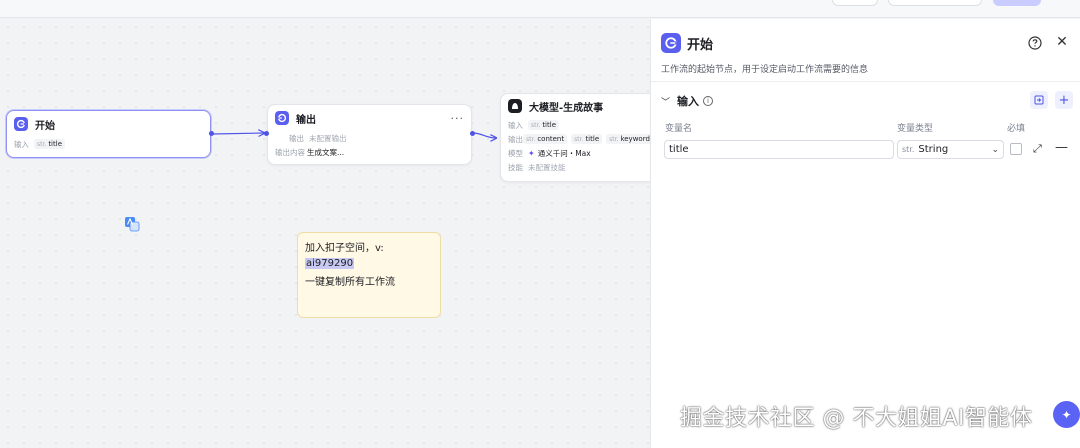 This screenshot has width=1080, height=448. Describe the element at coordinates (995, 149) in the screenshot. I see `chevron-down-icon: ⌄` at that location.